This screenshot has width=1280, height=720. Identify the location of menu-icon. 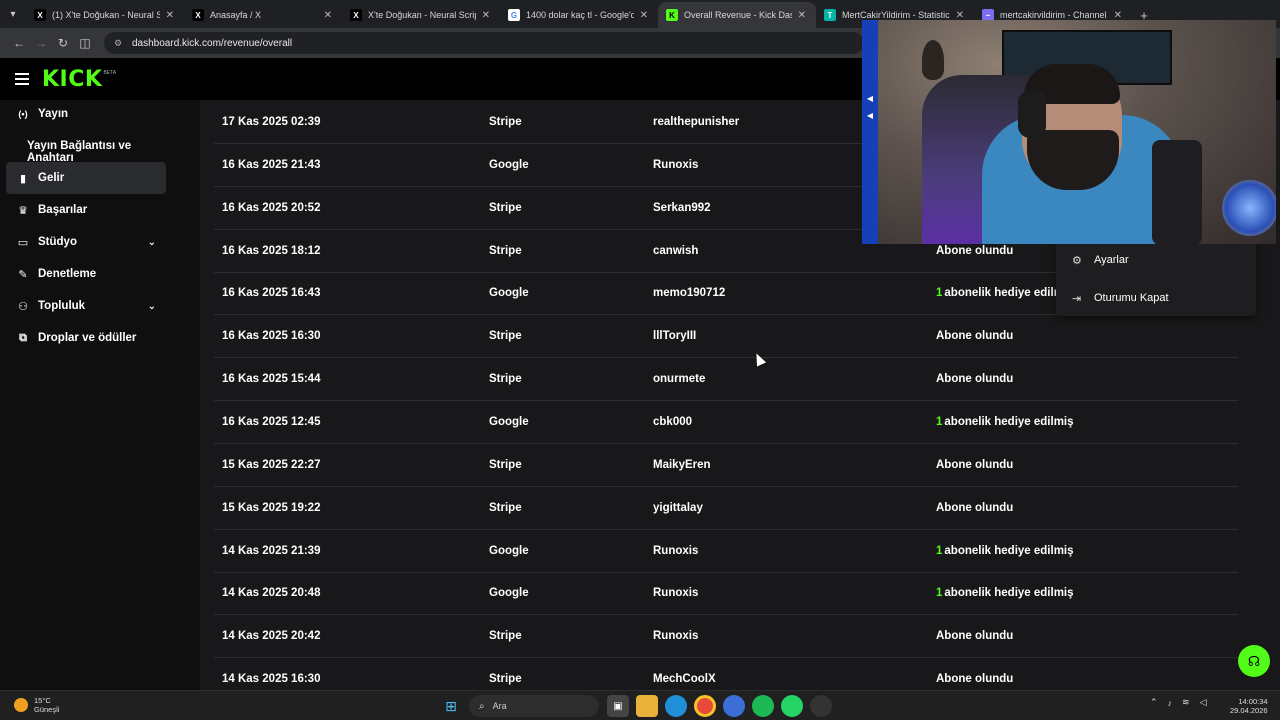
(22, 79).